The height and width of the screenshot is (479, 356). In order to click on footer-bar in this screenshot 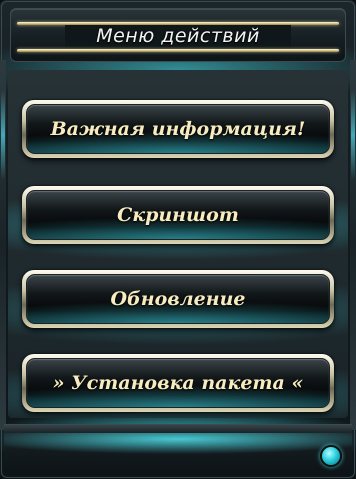, I will do `click(178, 449)`.